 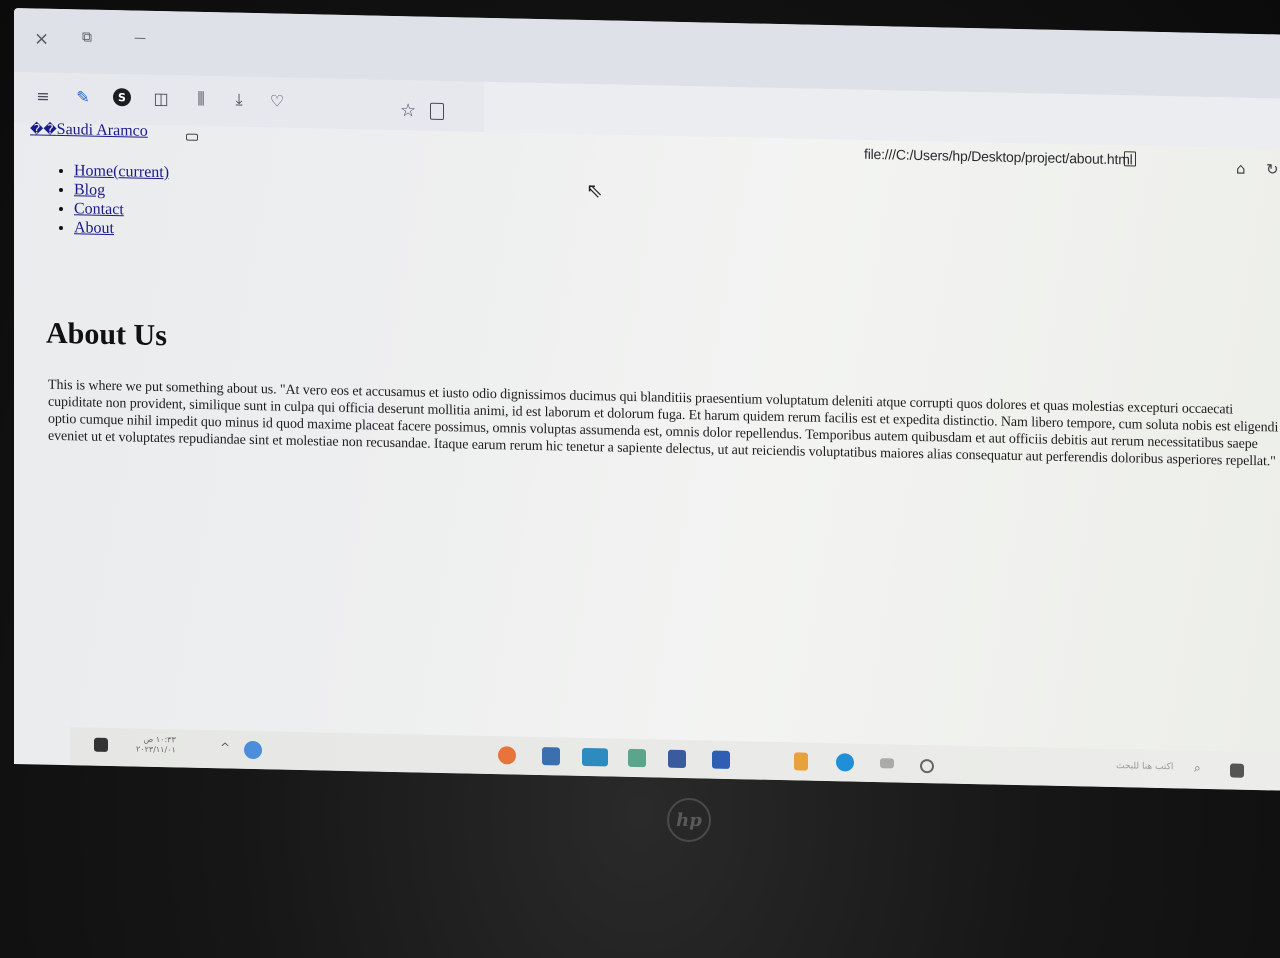 I want to click on tray-chevron-icon: ^, so click(x=229, y=749).